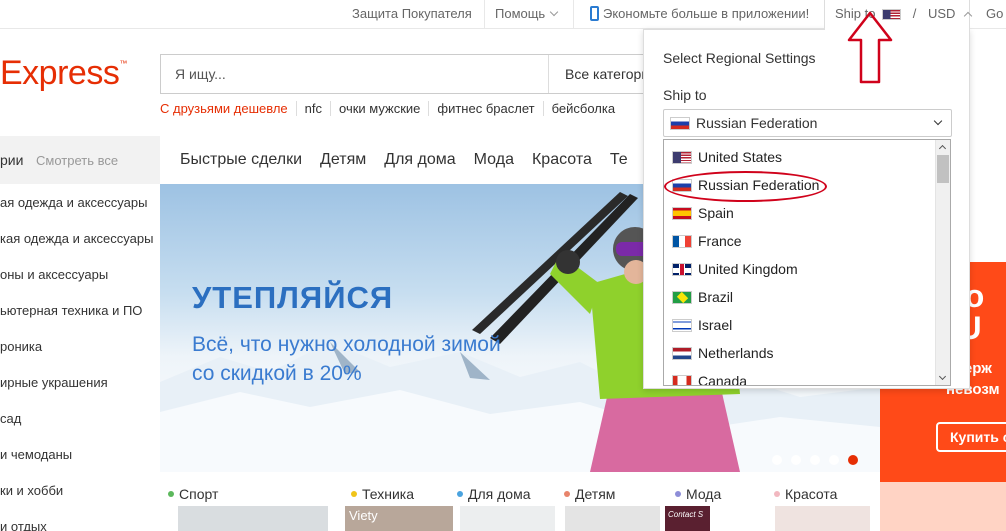 This screenshot has height=531, width=1006. What do you see at coordinates (736, 353) in the screenshot?
I see `country-option-label: Netherlands` at bounding box center [736, 353].